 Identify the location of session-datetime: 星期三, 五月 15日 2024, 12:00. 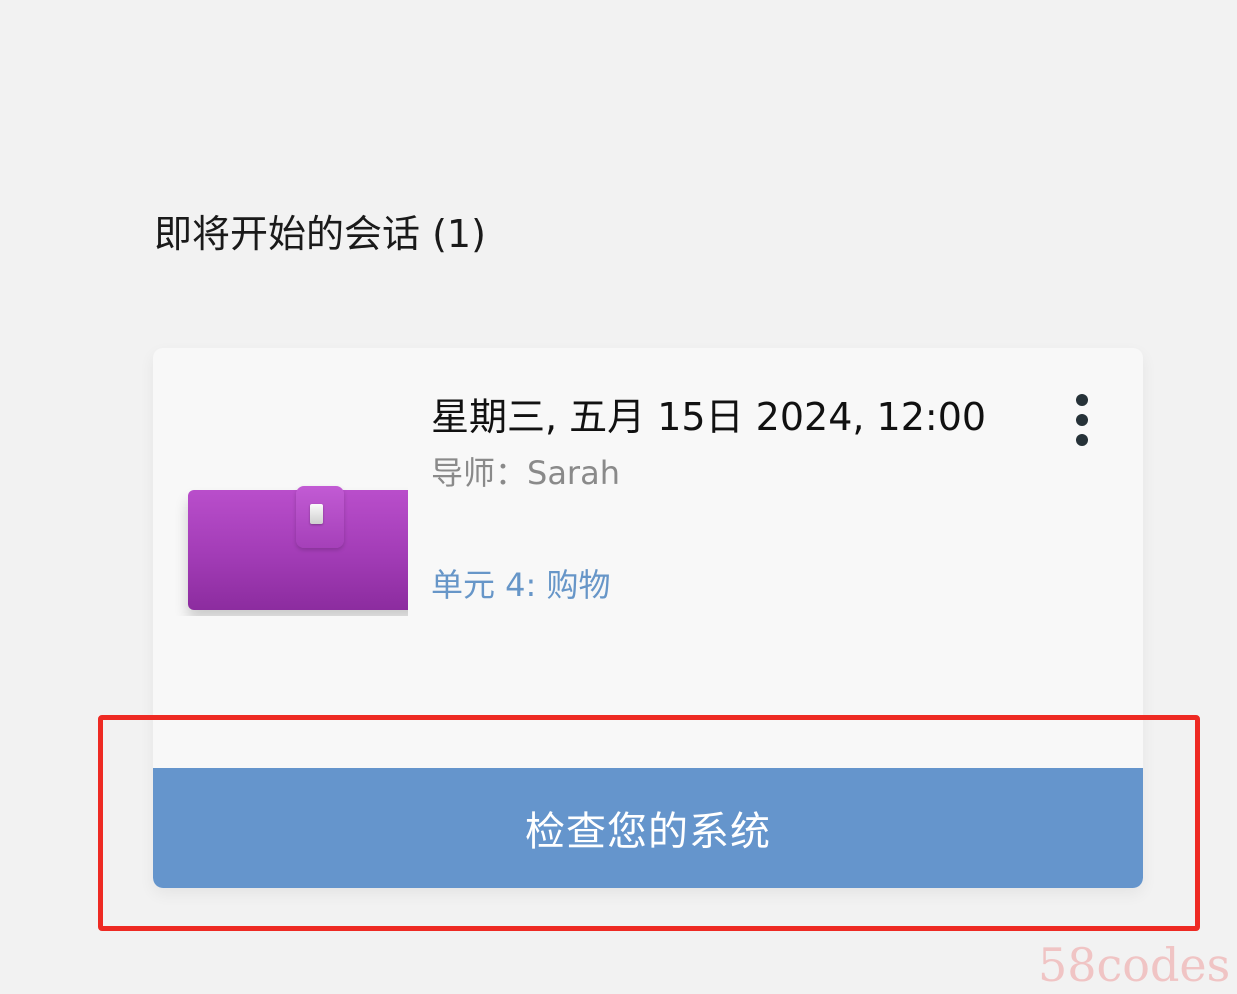
(709, 417).